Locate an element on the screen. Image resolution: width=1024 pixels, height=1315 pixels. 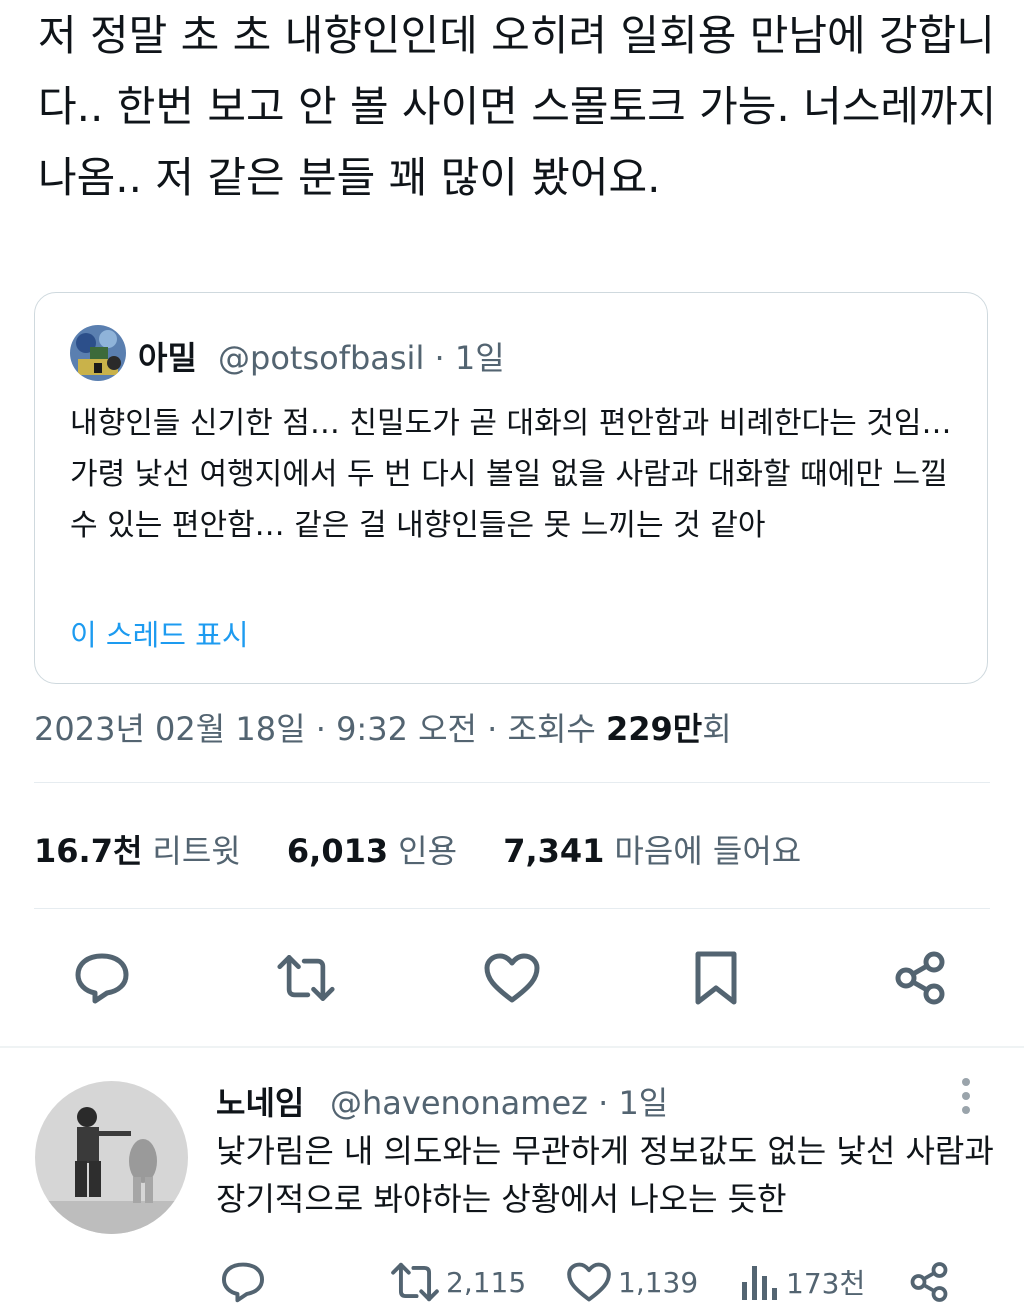
reply-author-name: 노네임 is located at coordinates (260, 1101).